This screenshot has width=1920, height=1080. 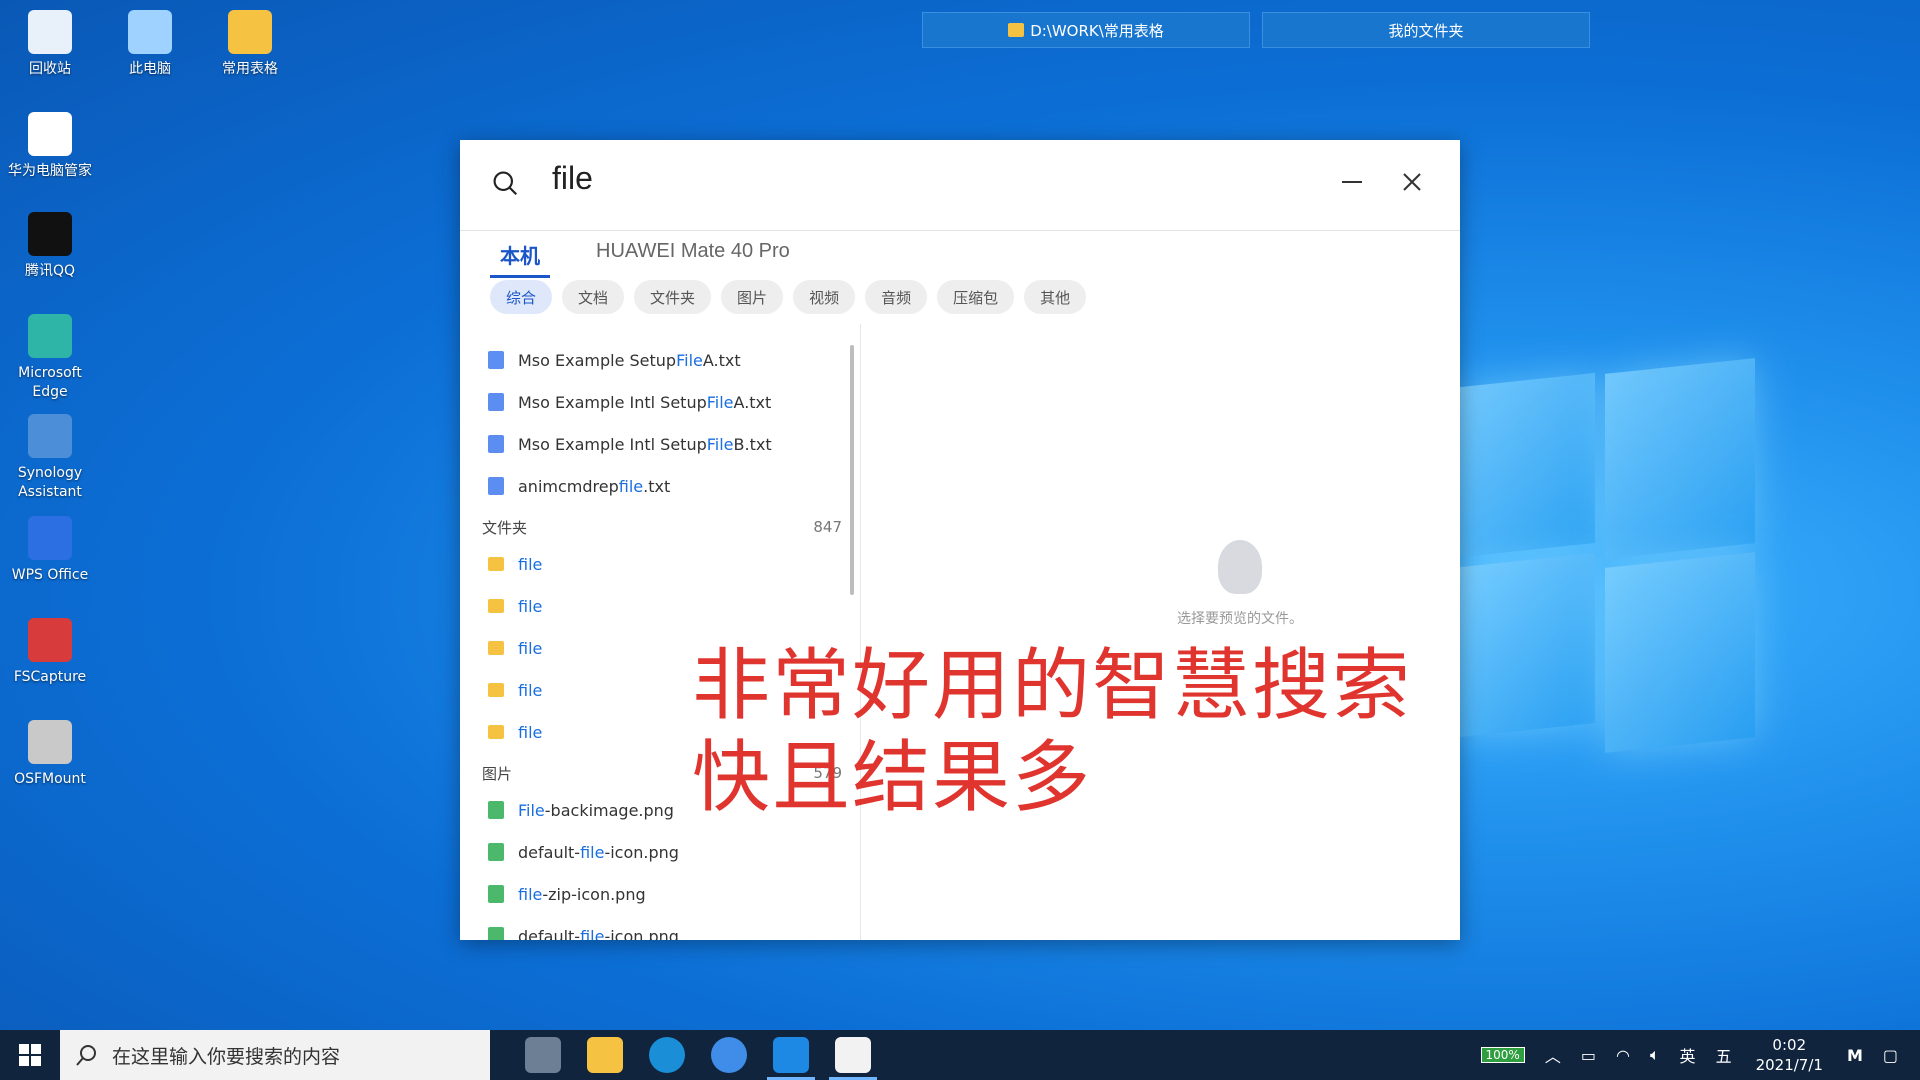 I want to click on preview-pane: 选择要预览的文件。, so click(x=1240, y=584).